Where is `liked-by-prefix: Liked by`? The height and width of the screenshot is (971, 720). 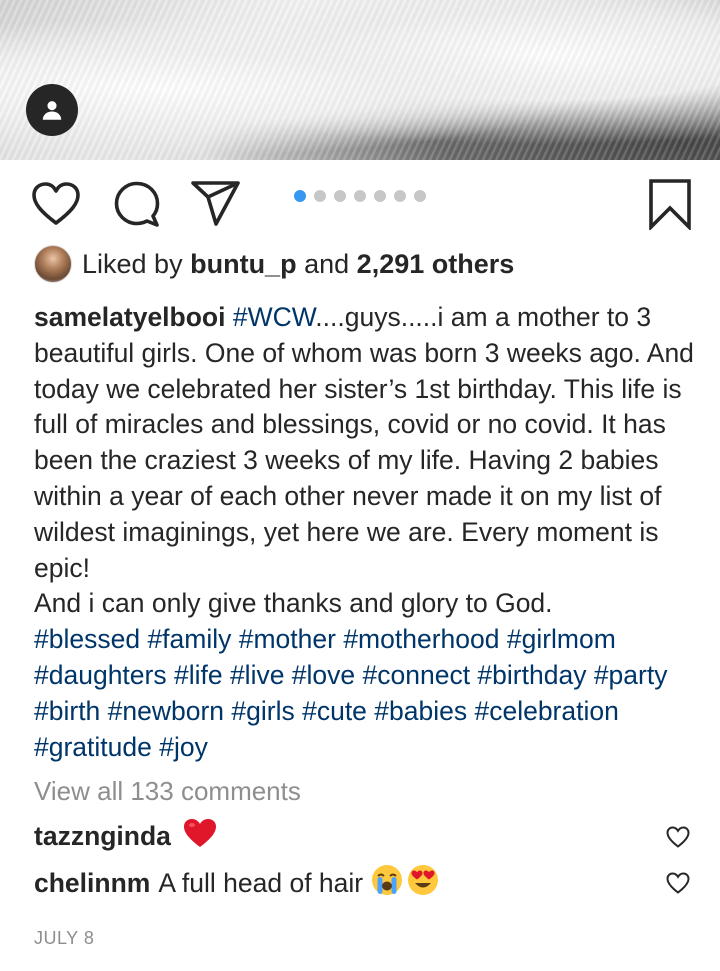
liked-by-prefix: Liked by is located at coordinates (132, 263).